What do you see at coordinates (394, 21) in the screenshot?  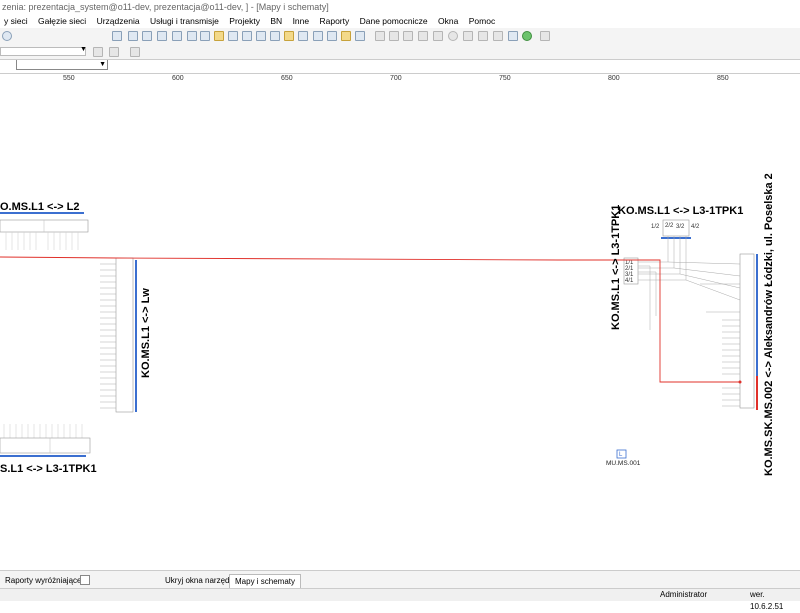 I see `menu-item-dane: Dane pomocnicze` at bounding box center [394, 21].